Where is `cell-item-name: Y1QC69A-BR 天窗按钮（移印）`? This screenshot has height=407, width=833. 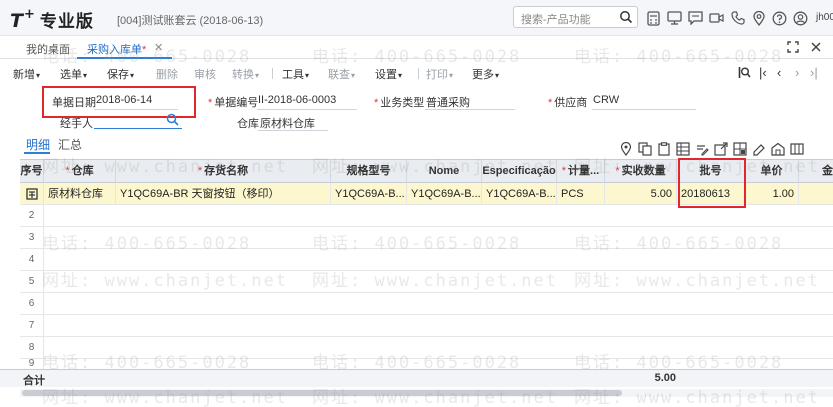 cell-item-name: Y1QC69A-BR 天窗按钮（移印） is located at coordinates (223, 194).